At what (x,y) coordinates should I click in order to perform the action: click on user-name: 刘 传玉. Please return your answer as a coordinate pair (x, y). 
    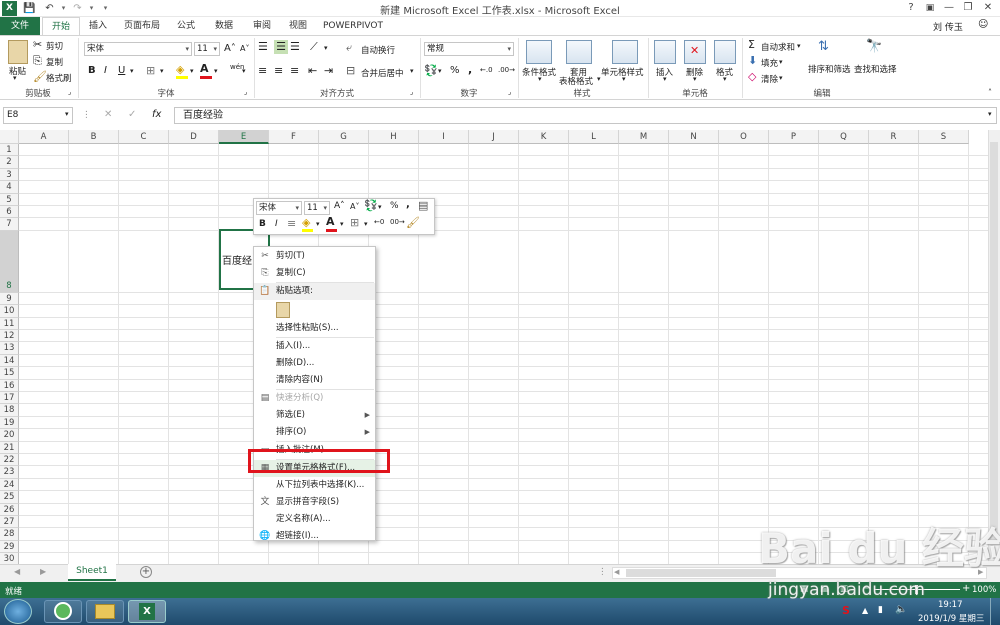
    Looking at the image, I should click on (948, 26).